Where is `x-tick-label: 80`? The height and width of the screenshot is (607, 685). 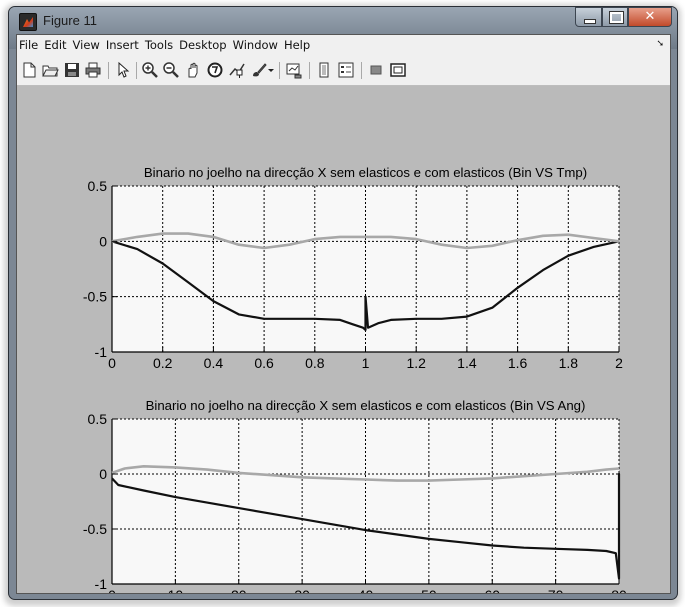
x-tick-label: 80 is located at coordinates (619, 590).